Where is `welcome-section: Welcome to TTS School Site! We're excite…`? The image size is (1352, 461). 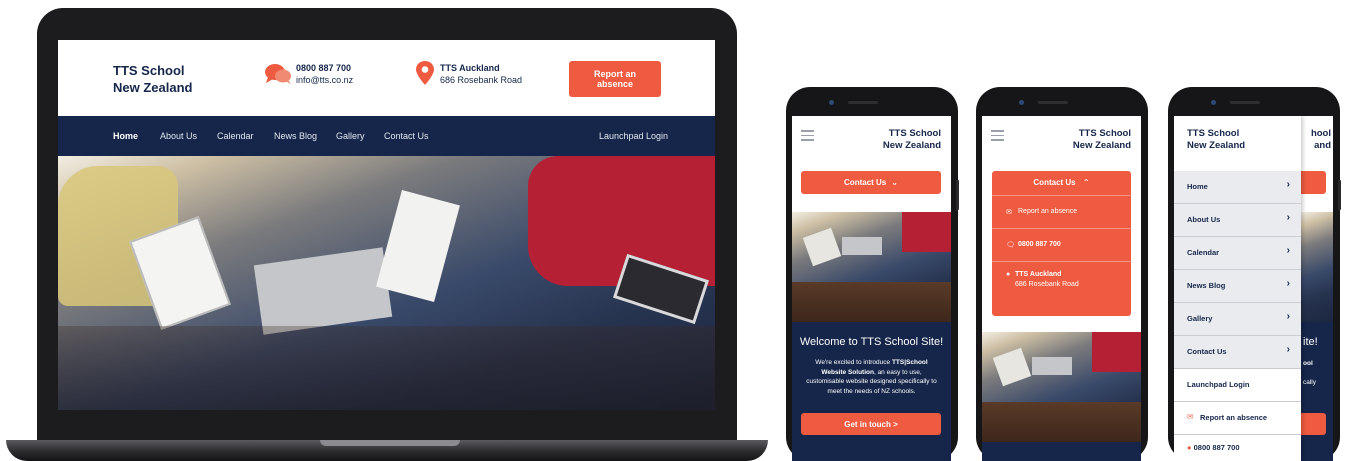 welcome-section: Welcome to TTS School Site! We're excite… is located at coordinates (871, 391).